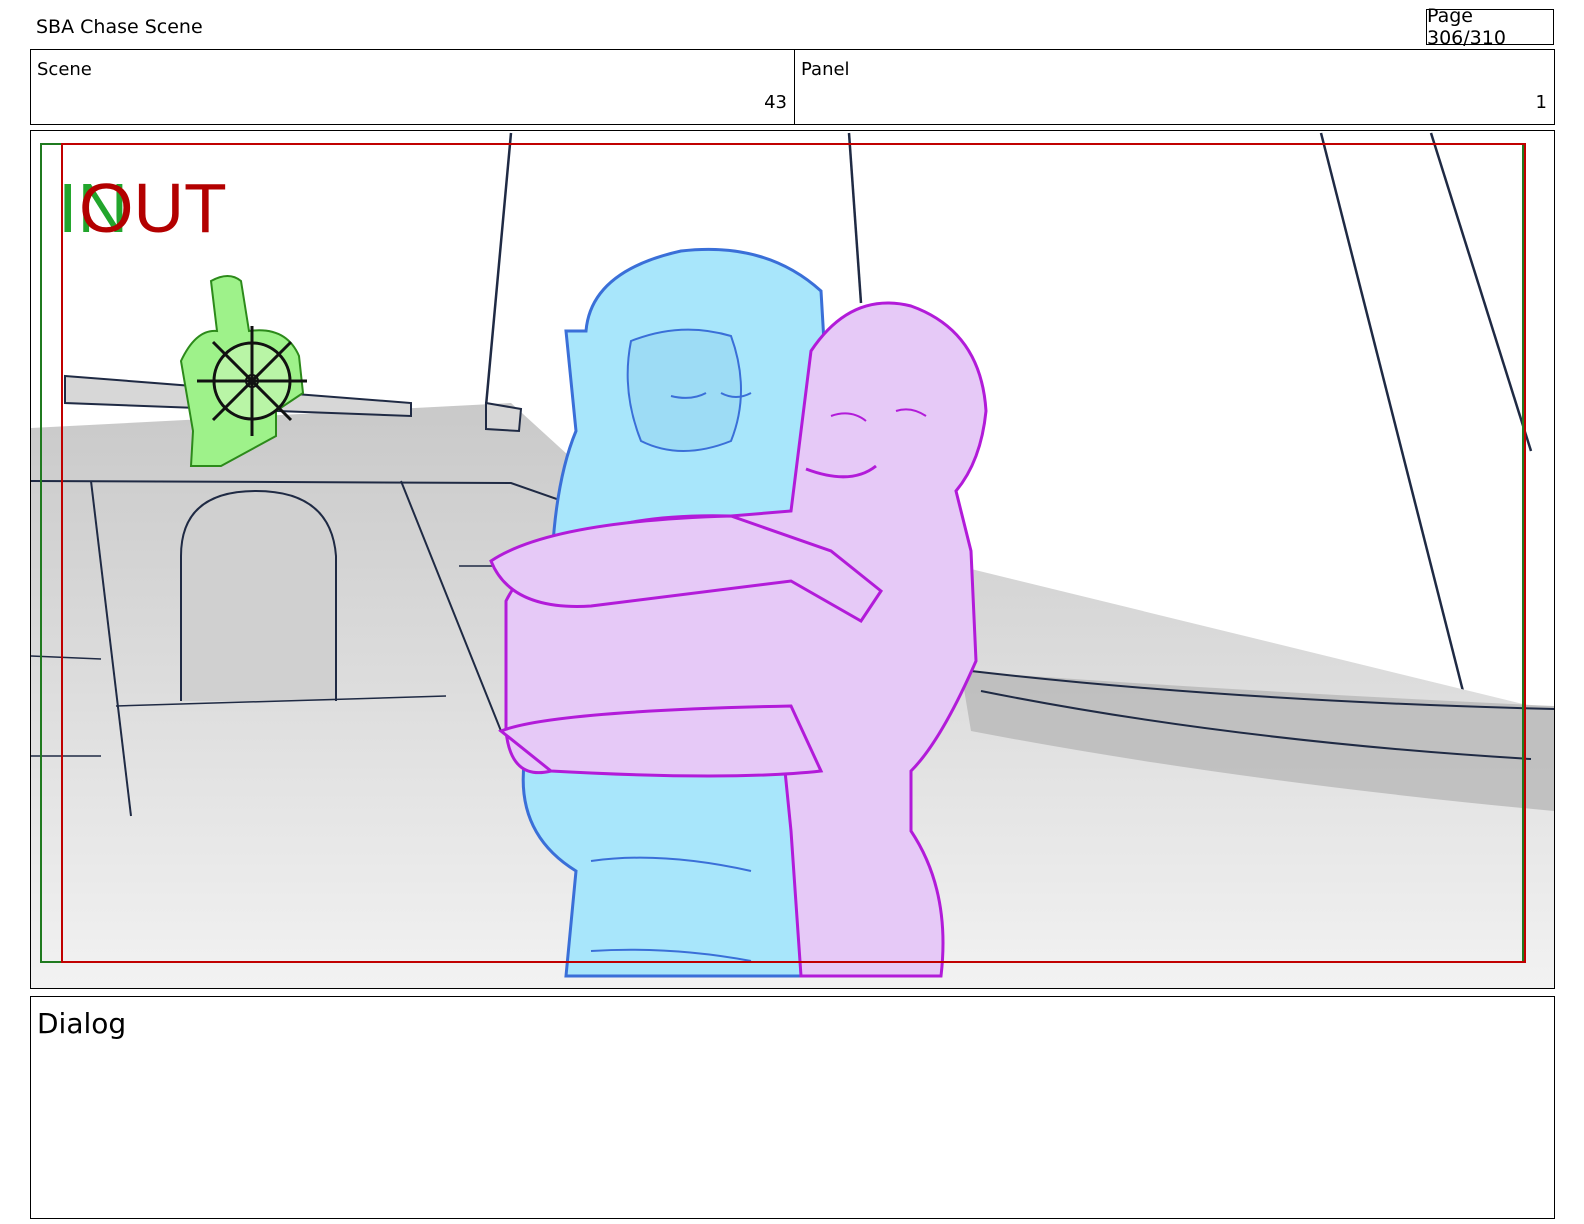 The image size is (1584, 1224). What do you see at coordinates (1490, 27) in the screenshot?
I see `page-number: Page 306/310` at bounding box center [1490, 27].